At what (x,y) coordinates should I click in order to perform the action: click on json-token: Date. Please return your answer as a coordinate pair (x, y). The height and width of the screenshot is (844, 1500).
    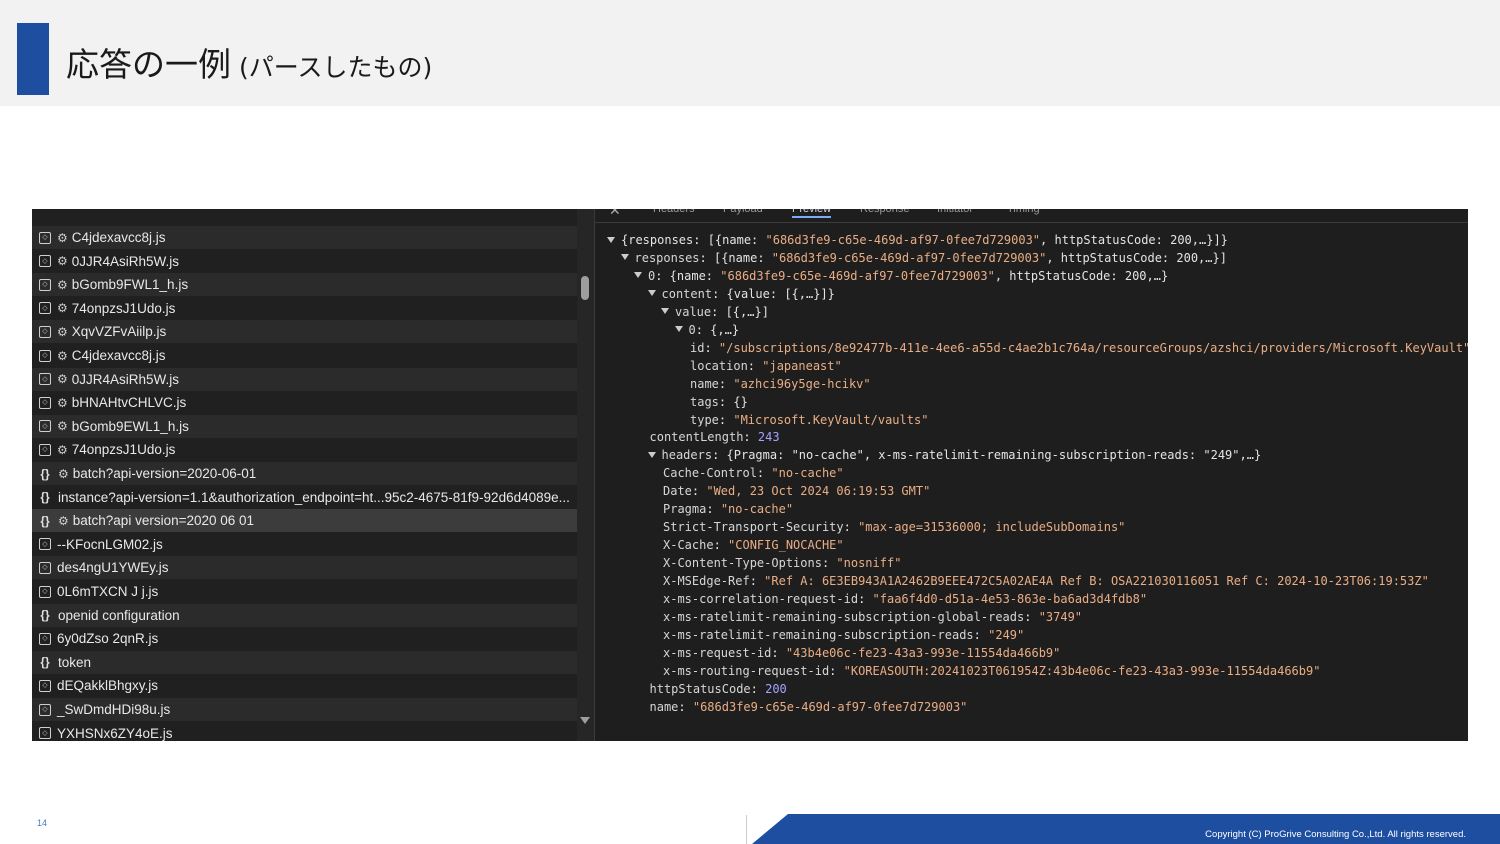
    Looking at the image, I should click on (677, 491).